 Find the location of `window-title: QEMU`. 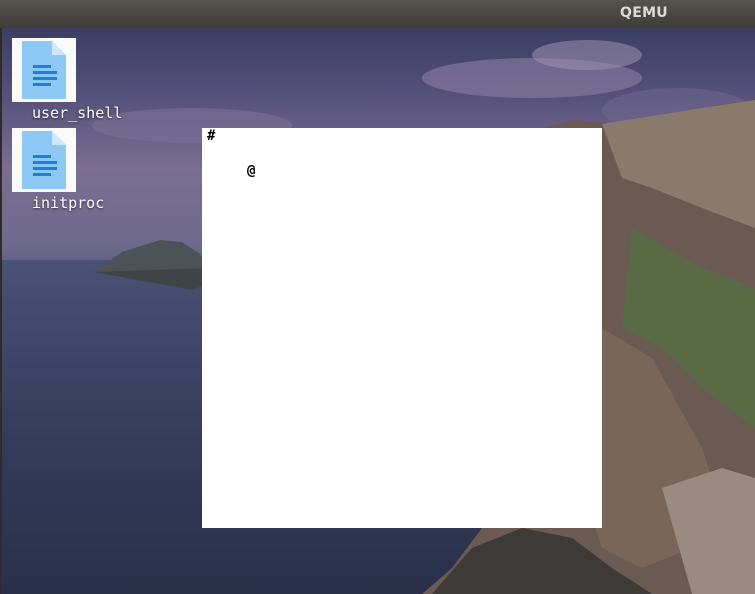

window-title: QEMU is located at coordinates (644, 13).